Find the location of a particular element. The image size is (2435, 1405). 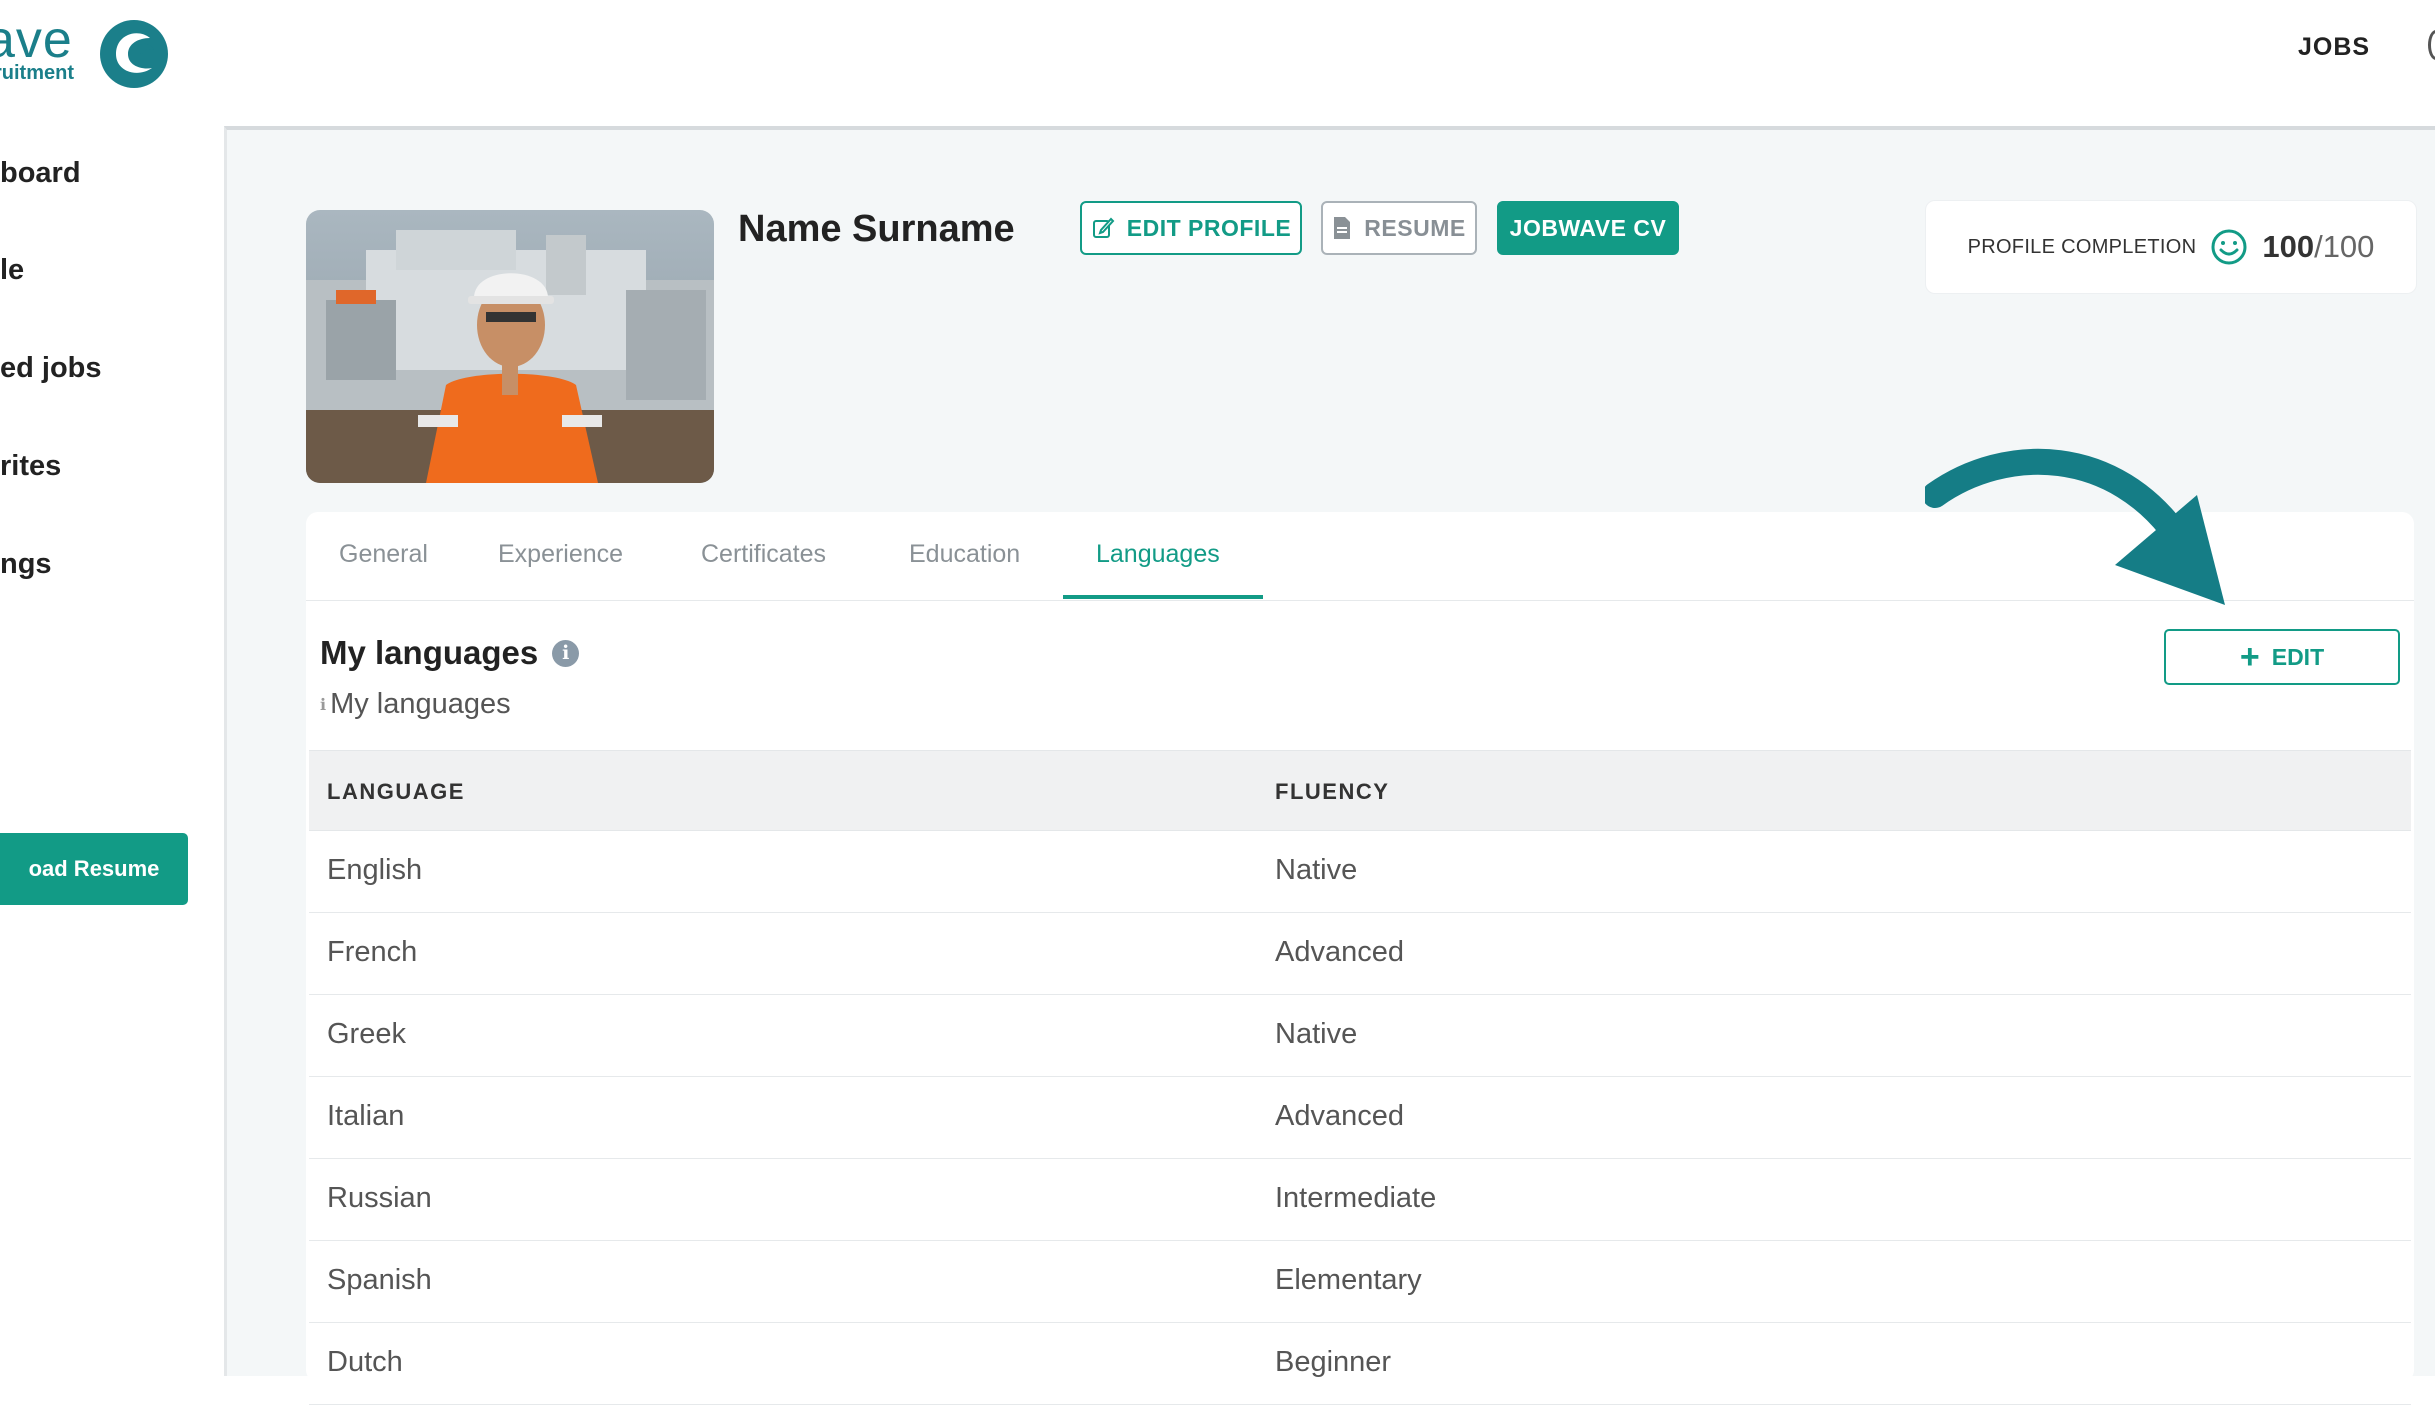

table-row: Russian Intermediate is located at coordinates (1360, 1200).